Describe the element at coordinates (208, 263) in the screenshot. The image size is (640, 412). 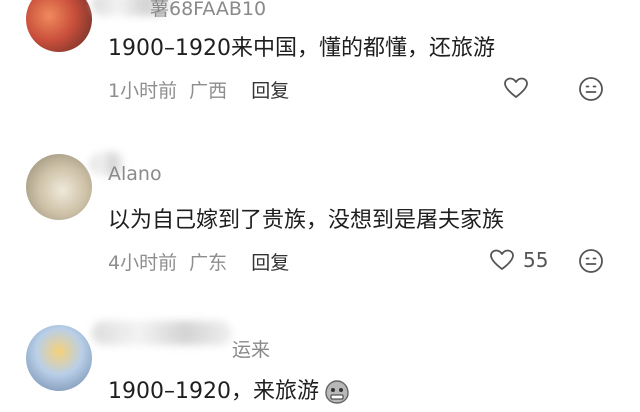
I see `comment-location: 广东` at that location.